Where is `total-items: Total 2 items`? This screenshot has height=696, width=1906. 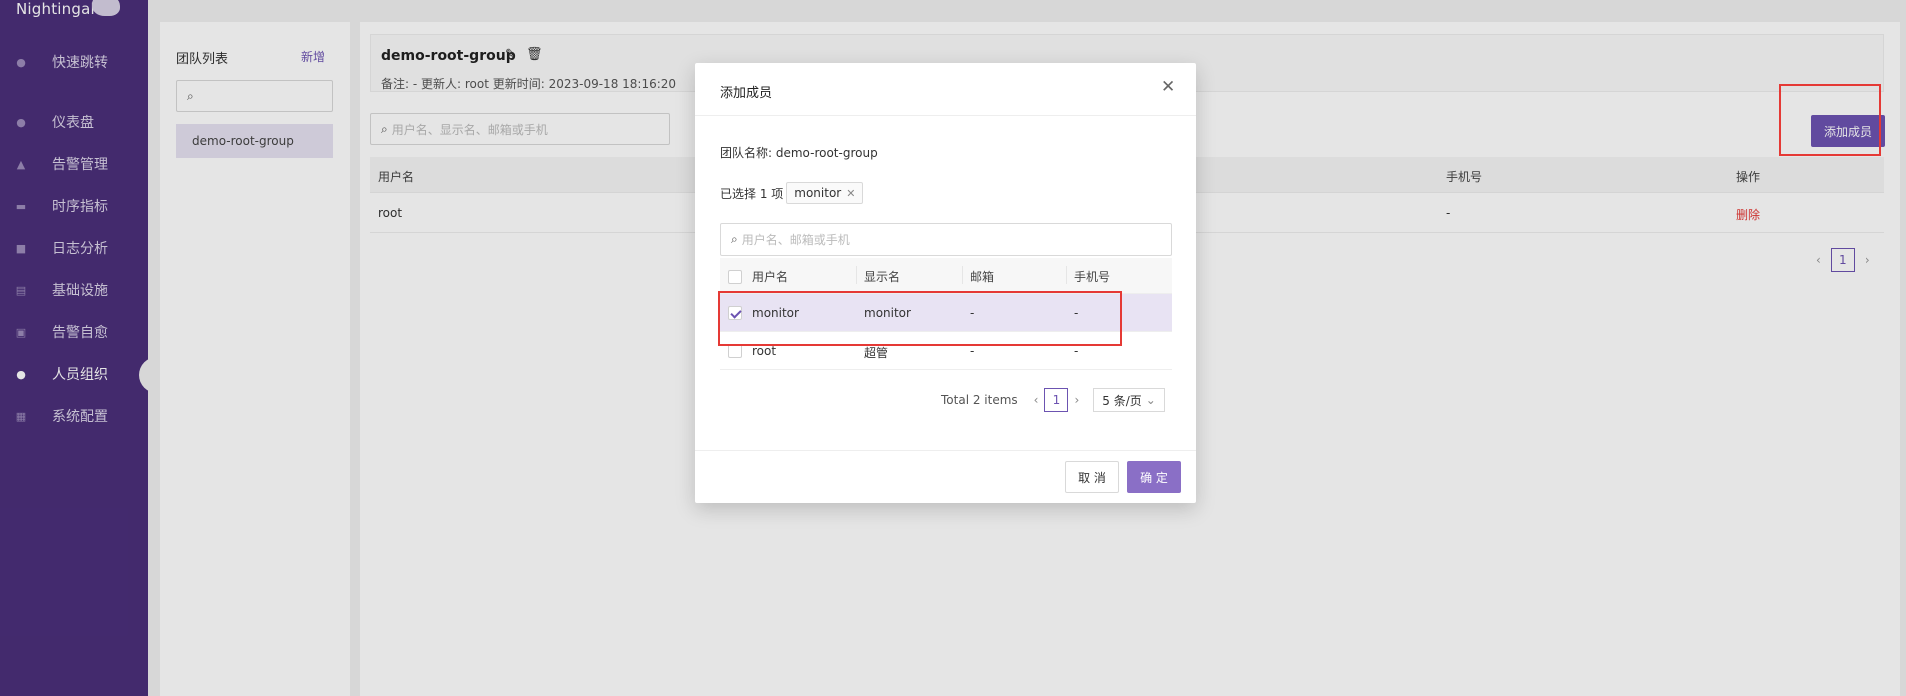
total-items: Total 2 items is located at coordinates (979, 400).